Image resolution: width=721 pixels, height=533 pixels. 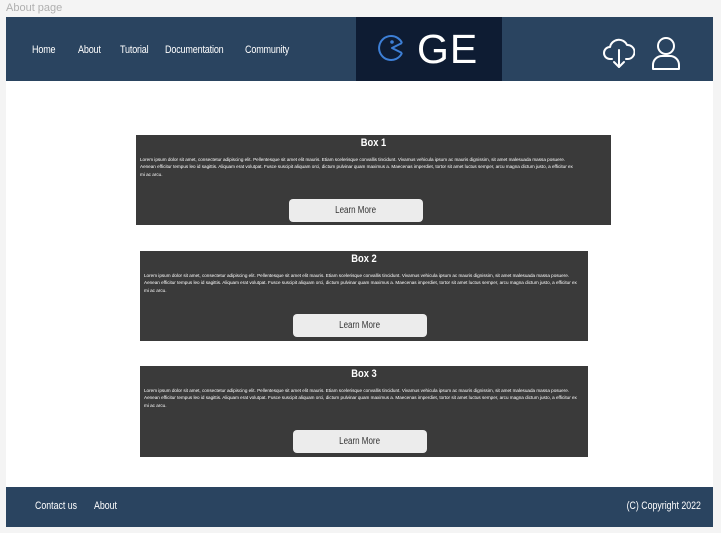 I want to click on footer-contact-link: Contact us, so click(x=56, y=506).